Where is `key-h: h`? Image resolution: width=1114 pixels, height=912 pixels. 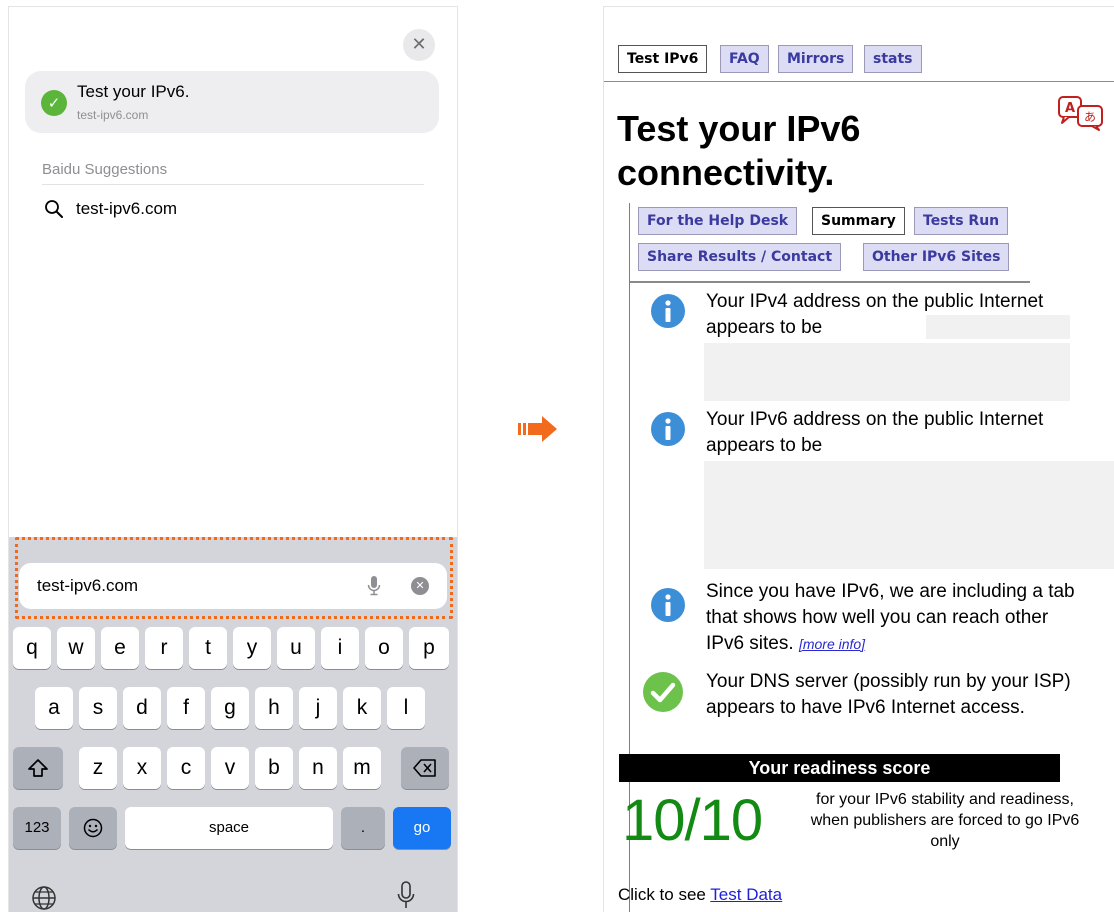 key-h: h is located at coordinates (274, 708).